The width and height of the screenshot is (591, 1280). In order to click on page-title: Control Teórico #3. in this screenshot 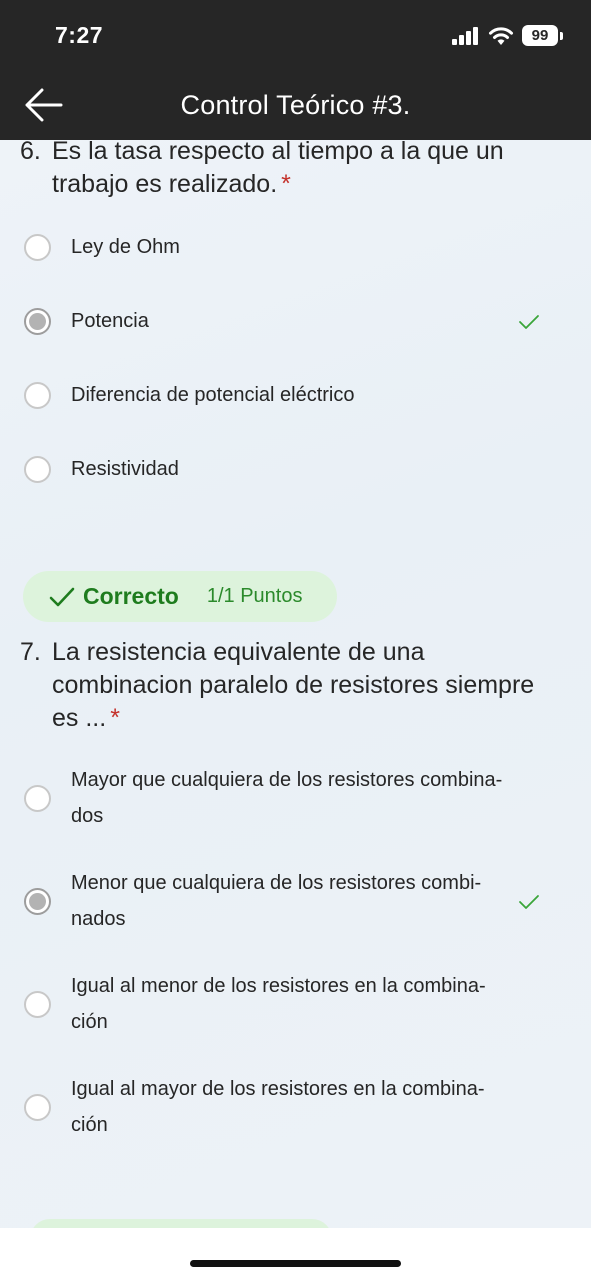, I will do `click(295, 105)`.